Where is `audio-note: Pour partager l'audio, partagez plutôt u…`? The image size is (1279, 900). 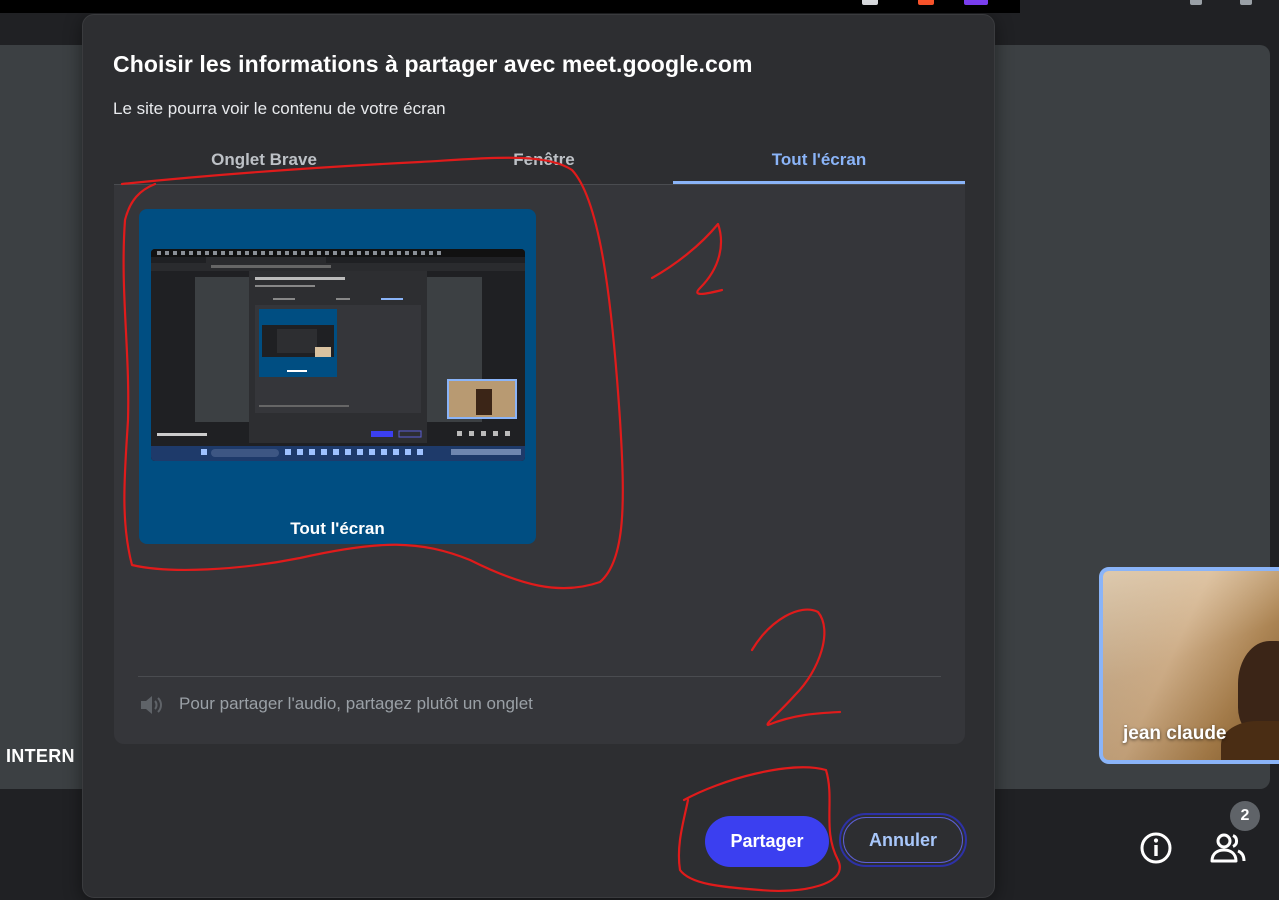
audio-note: Pour partager l'audio, partagez plutôt u… is located at coordinates (356, 703).